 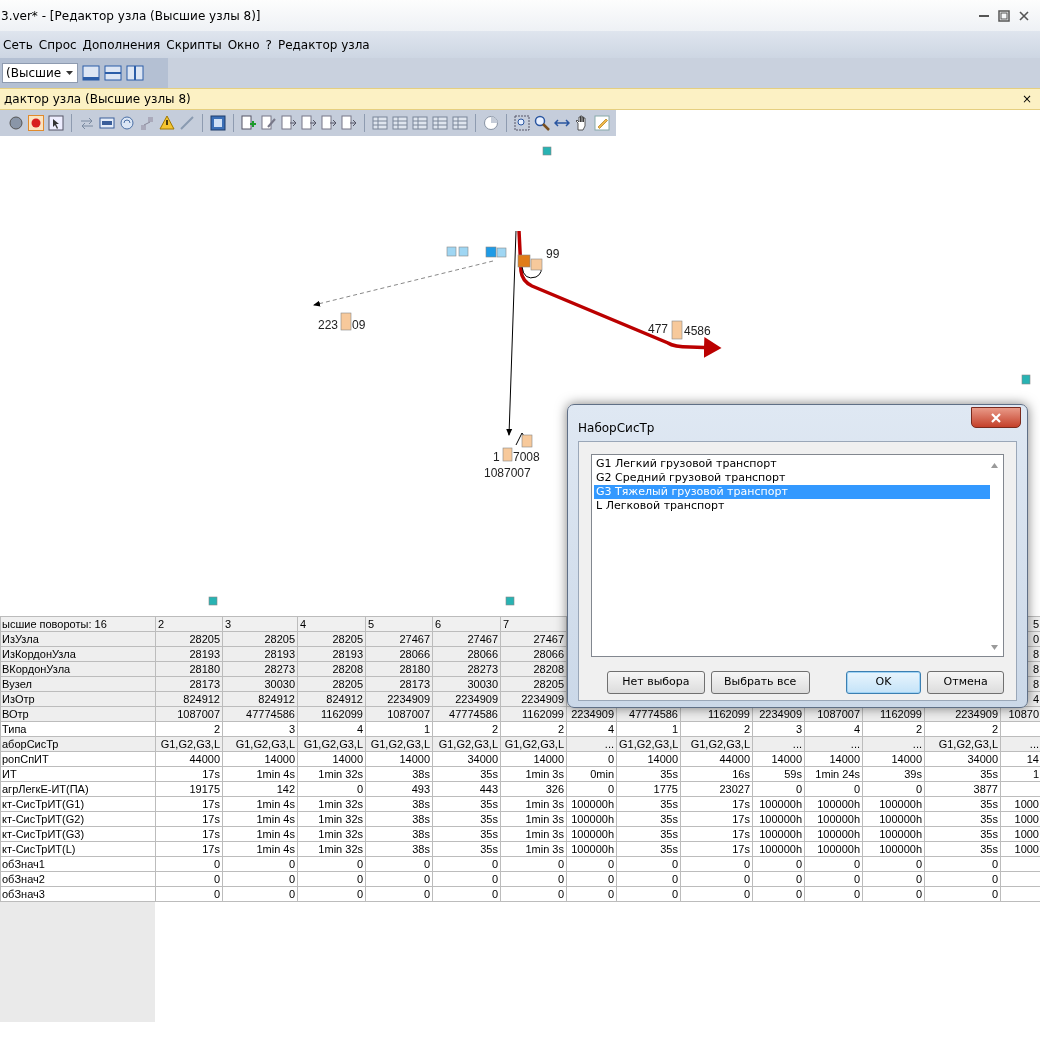 I want to click on maximize-button, so click(x=1004, y=15).